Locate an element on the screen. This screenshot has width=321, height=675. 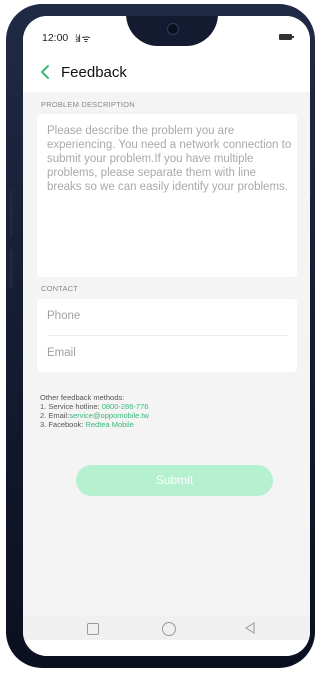
nav-recents-icon is located at coordinates (93, 629).